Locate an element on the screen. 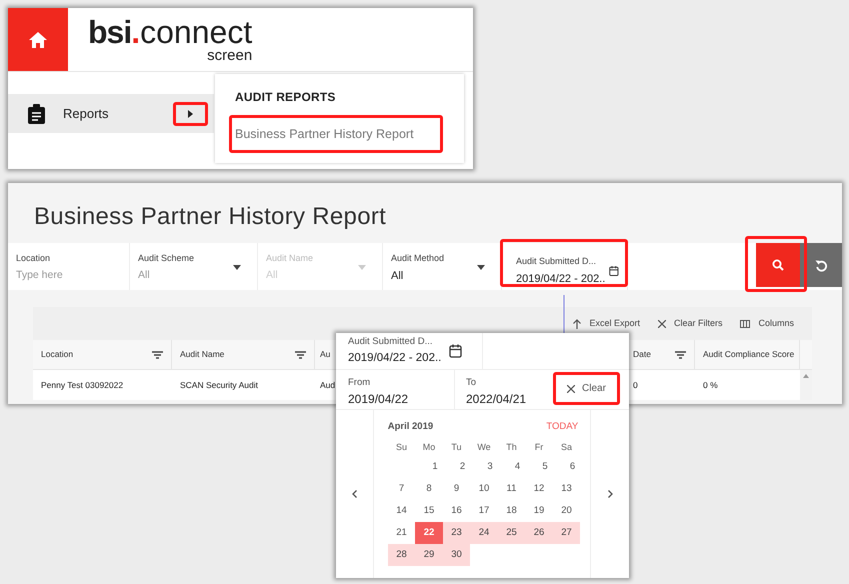 This screenshot has height=584, width=849. calendar-day: 25 is located at coordinates (512, 533).